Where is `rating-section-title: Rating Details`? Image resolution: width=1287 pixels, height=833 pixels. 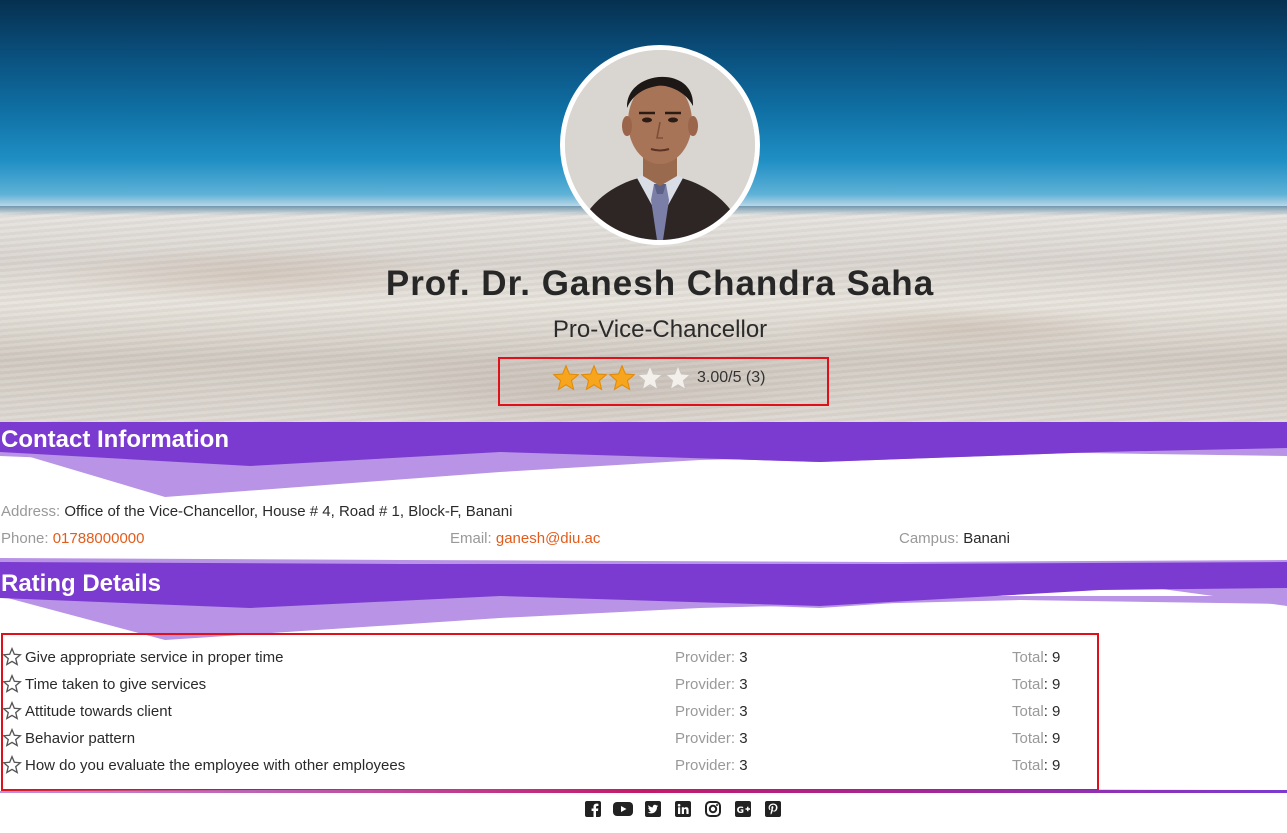
rating-section-title: Rating Details is located at coordinates (81, 583).